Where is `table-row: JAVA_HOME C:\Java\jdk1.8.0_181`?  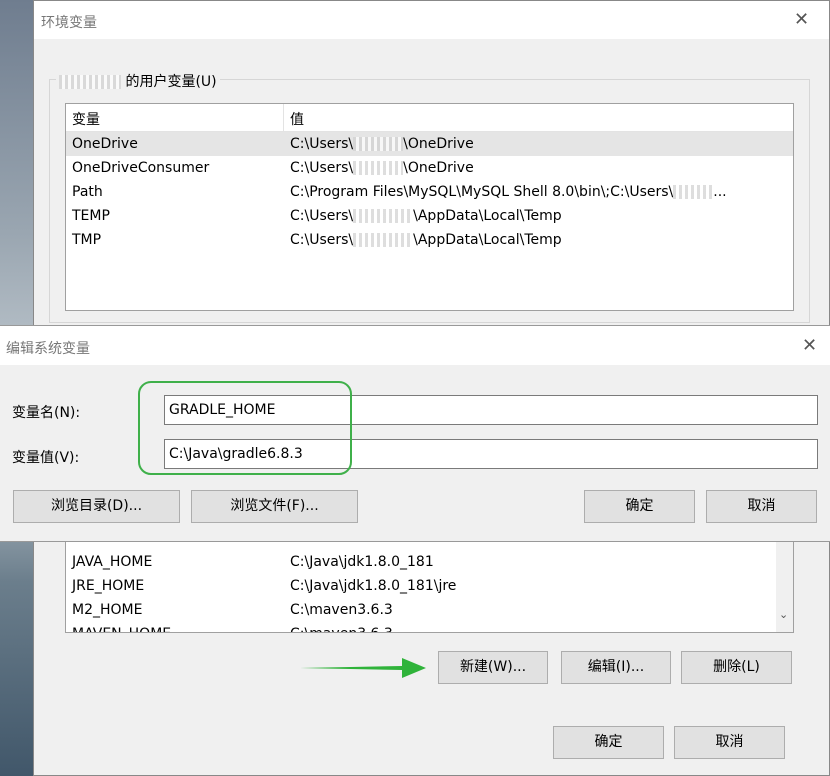 table-row: JAVA_HOME C:\Java\jdk1.8.0_181 is located at coordinates (429, 562).